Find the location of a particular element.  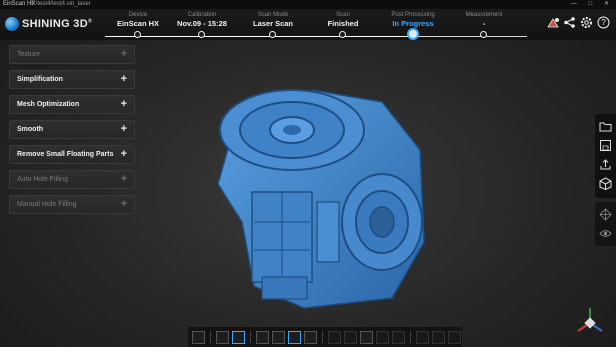

panel-item-label: Mesh Optimization is located at coordinates (48, 104).